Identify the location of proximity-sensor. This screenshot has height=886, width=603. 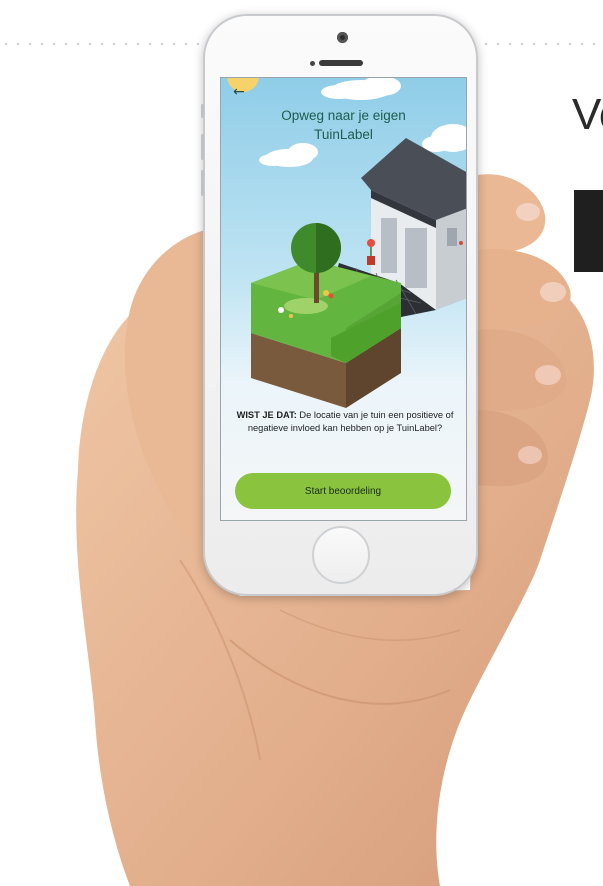
(312, 63).